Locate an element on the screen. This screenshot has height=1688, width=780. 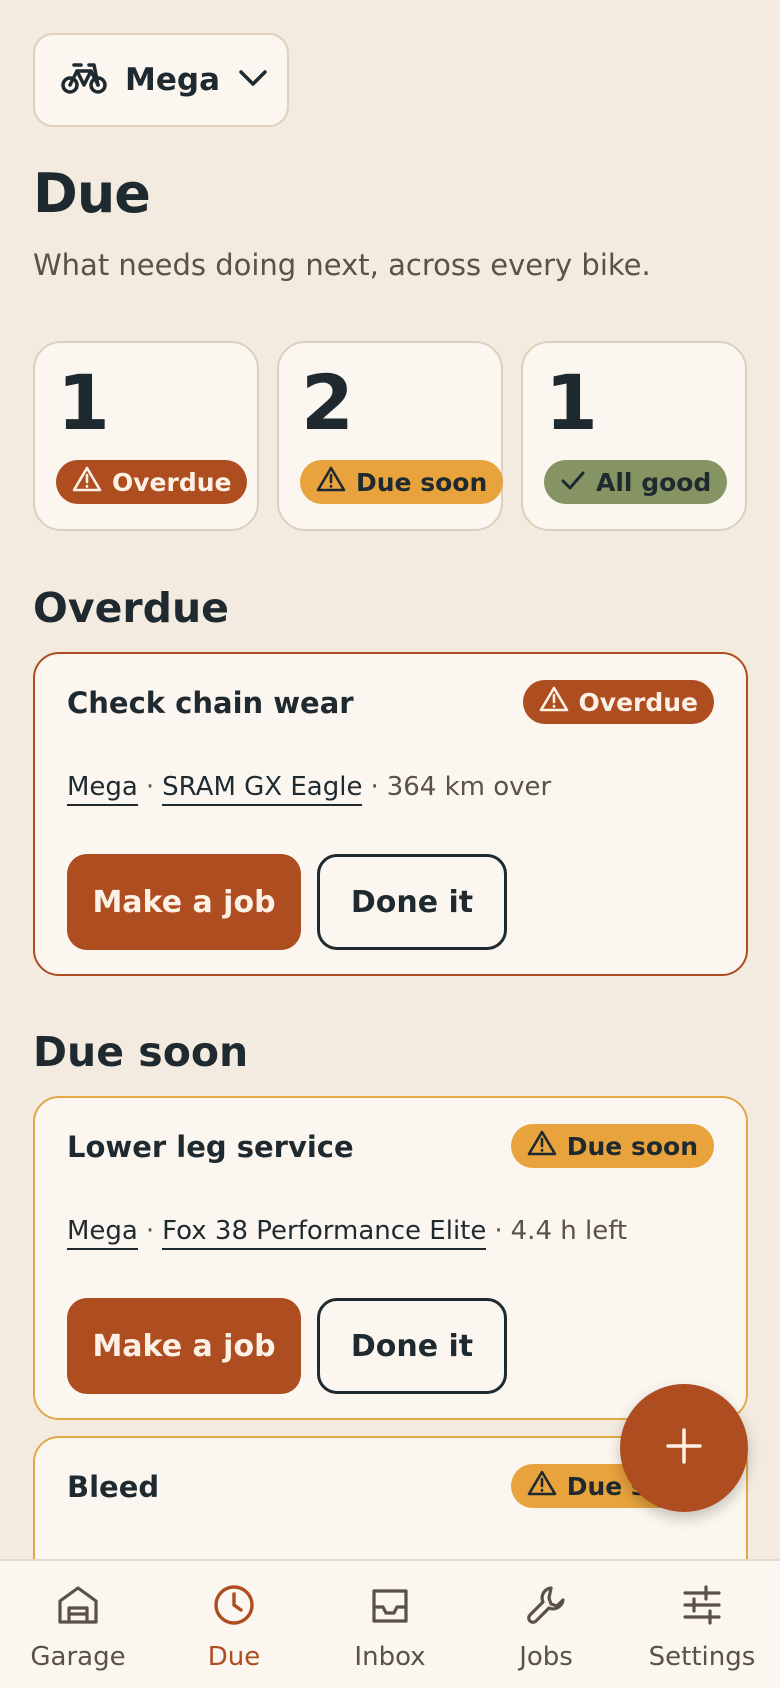
task-detail: 364 km over is located at coordinates (469, 787).